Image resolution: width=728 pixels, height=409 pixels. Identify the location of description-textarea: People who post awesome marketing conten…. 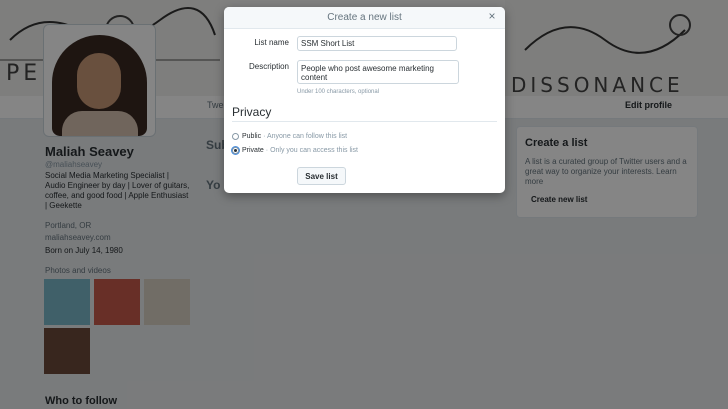
(378, 72).